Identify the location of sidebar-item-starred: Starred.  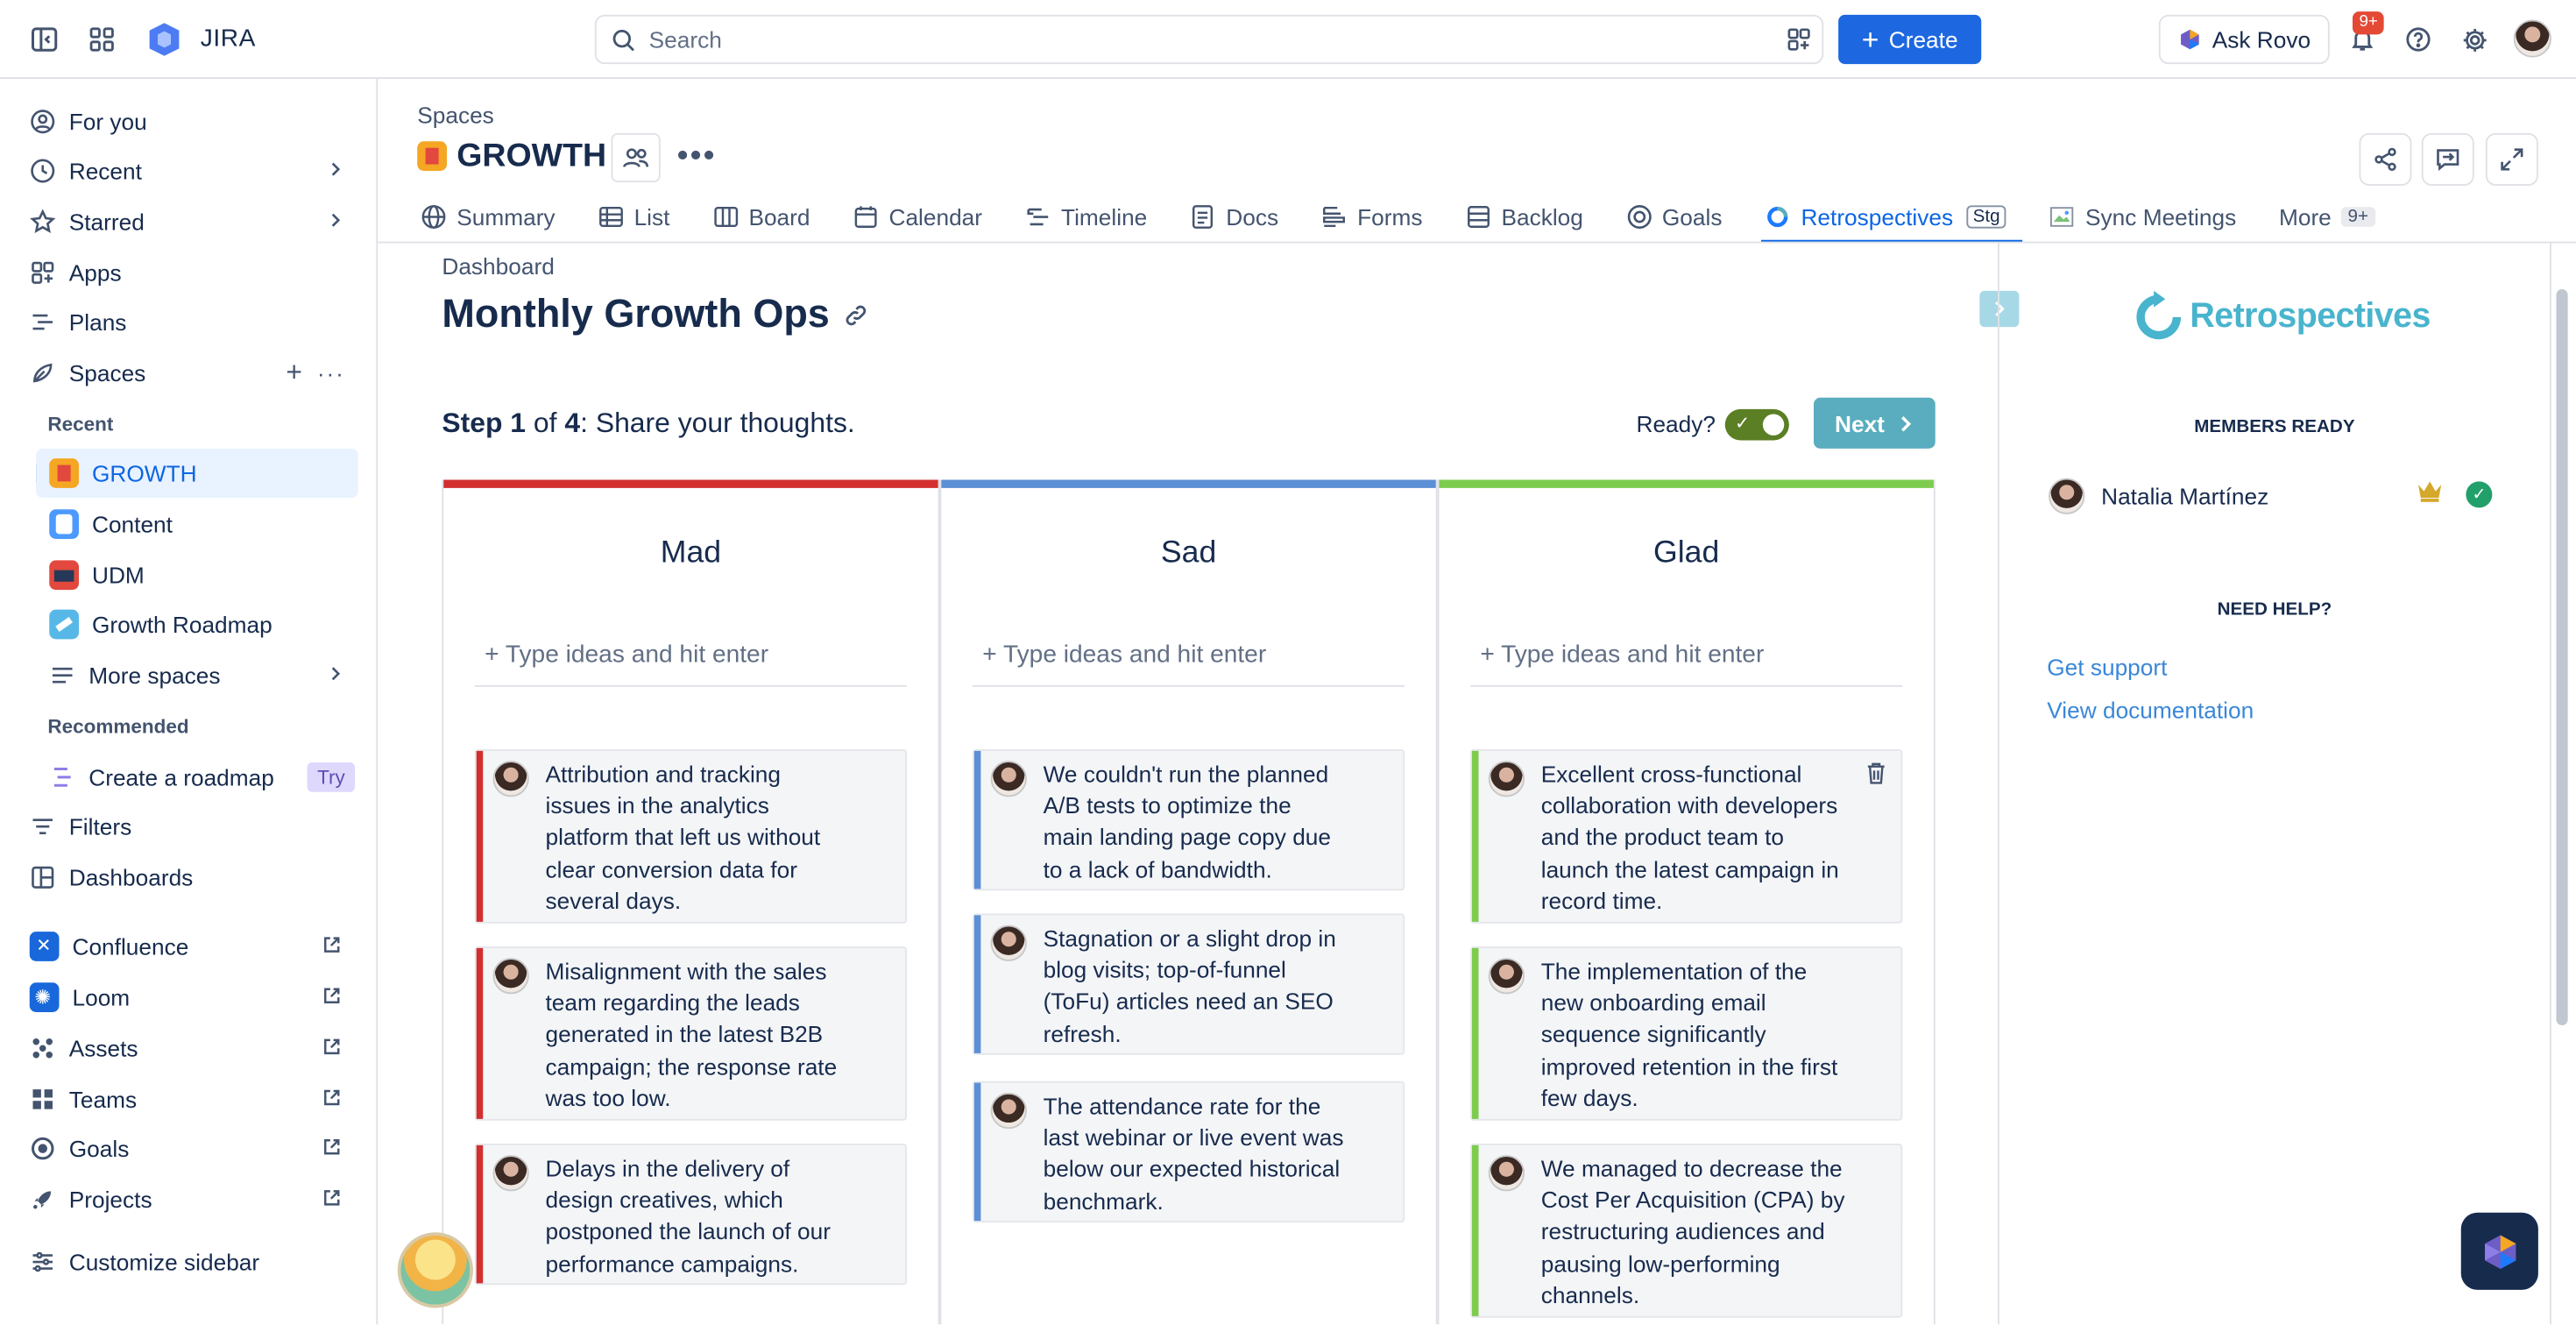
(185, 221).